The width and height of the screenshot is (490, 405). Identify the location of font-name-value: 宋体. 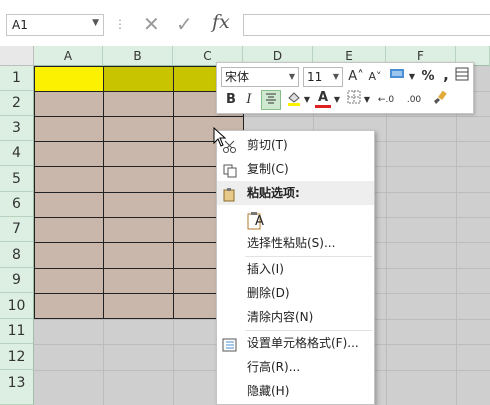
(237, 77).